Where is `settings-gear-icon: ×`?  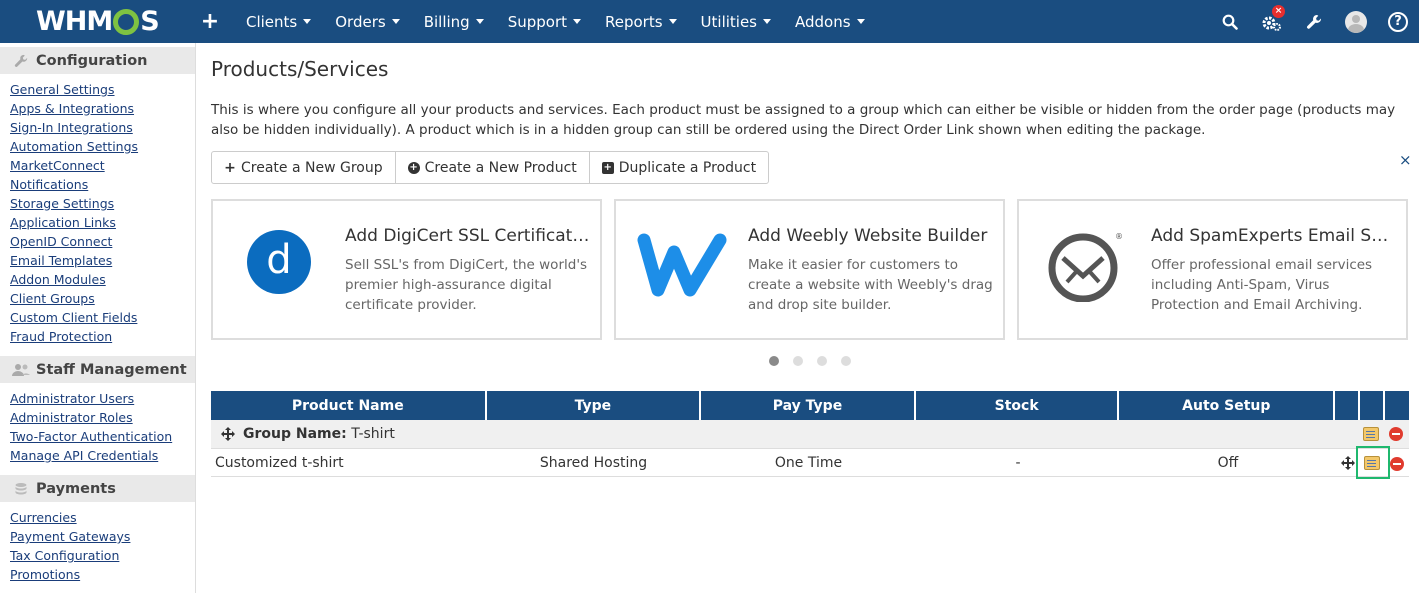
settings-gear-icon: × is located at coordinates (1272, 21).